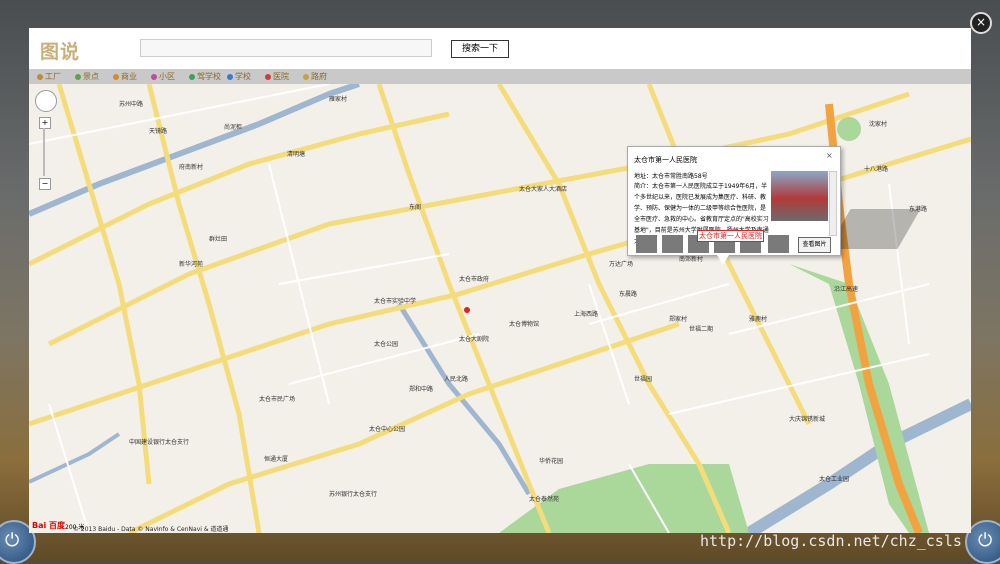 The width and height of the screenshot is (1000, 564). I want to click on map-place-label: 新华河苑, so click(191, 263).